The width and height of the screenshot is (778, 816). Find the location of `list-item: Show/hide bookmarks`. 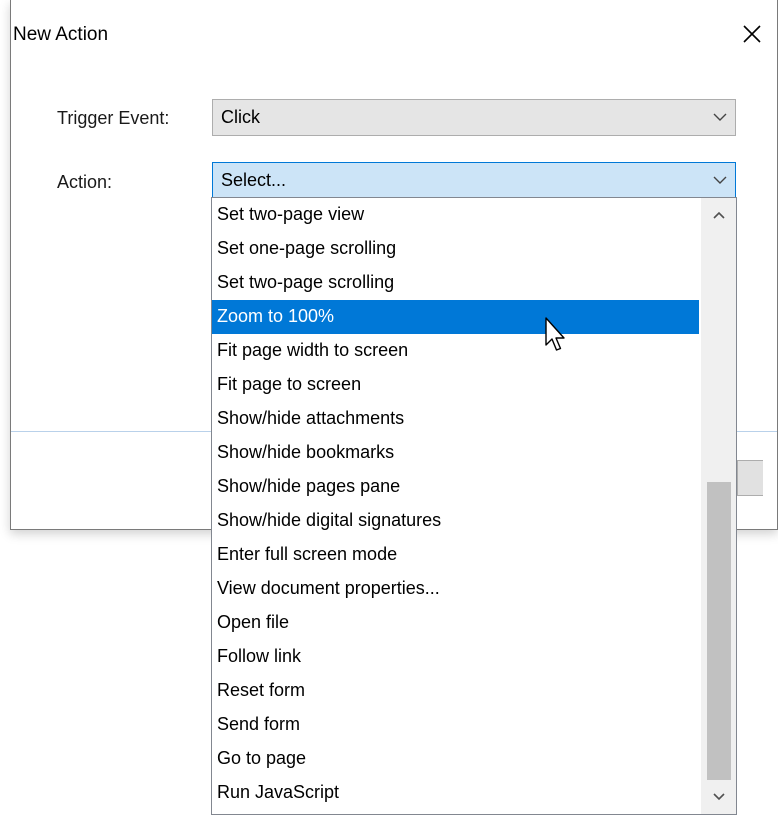

list-item: Show/hide bookmarks is located at coordinates (455, 453).